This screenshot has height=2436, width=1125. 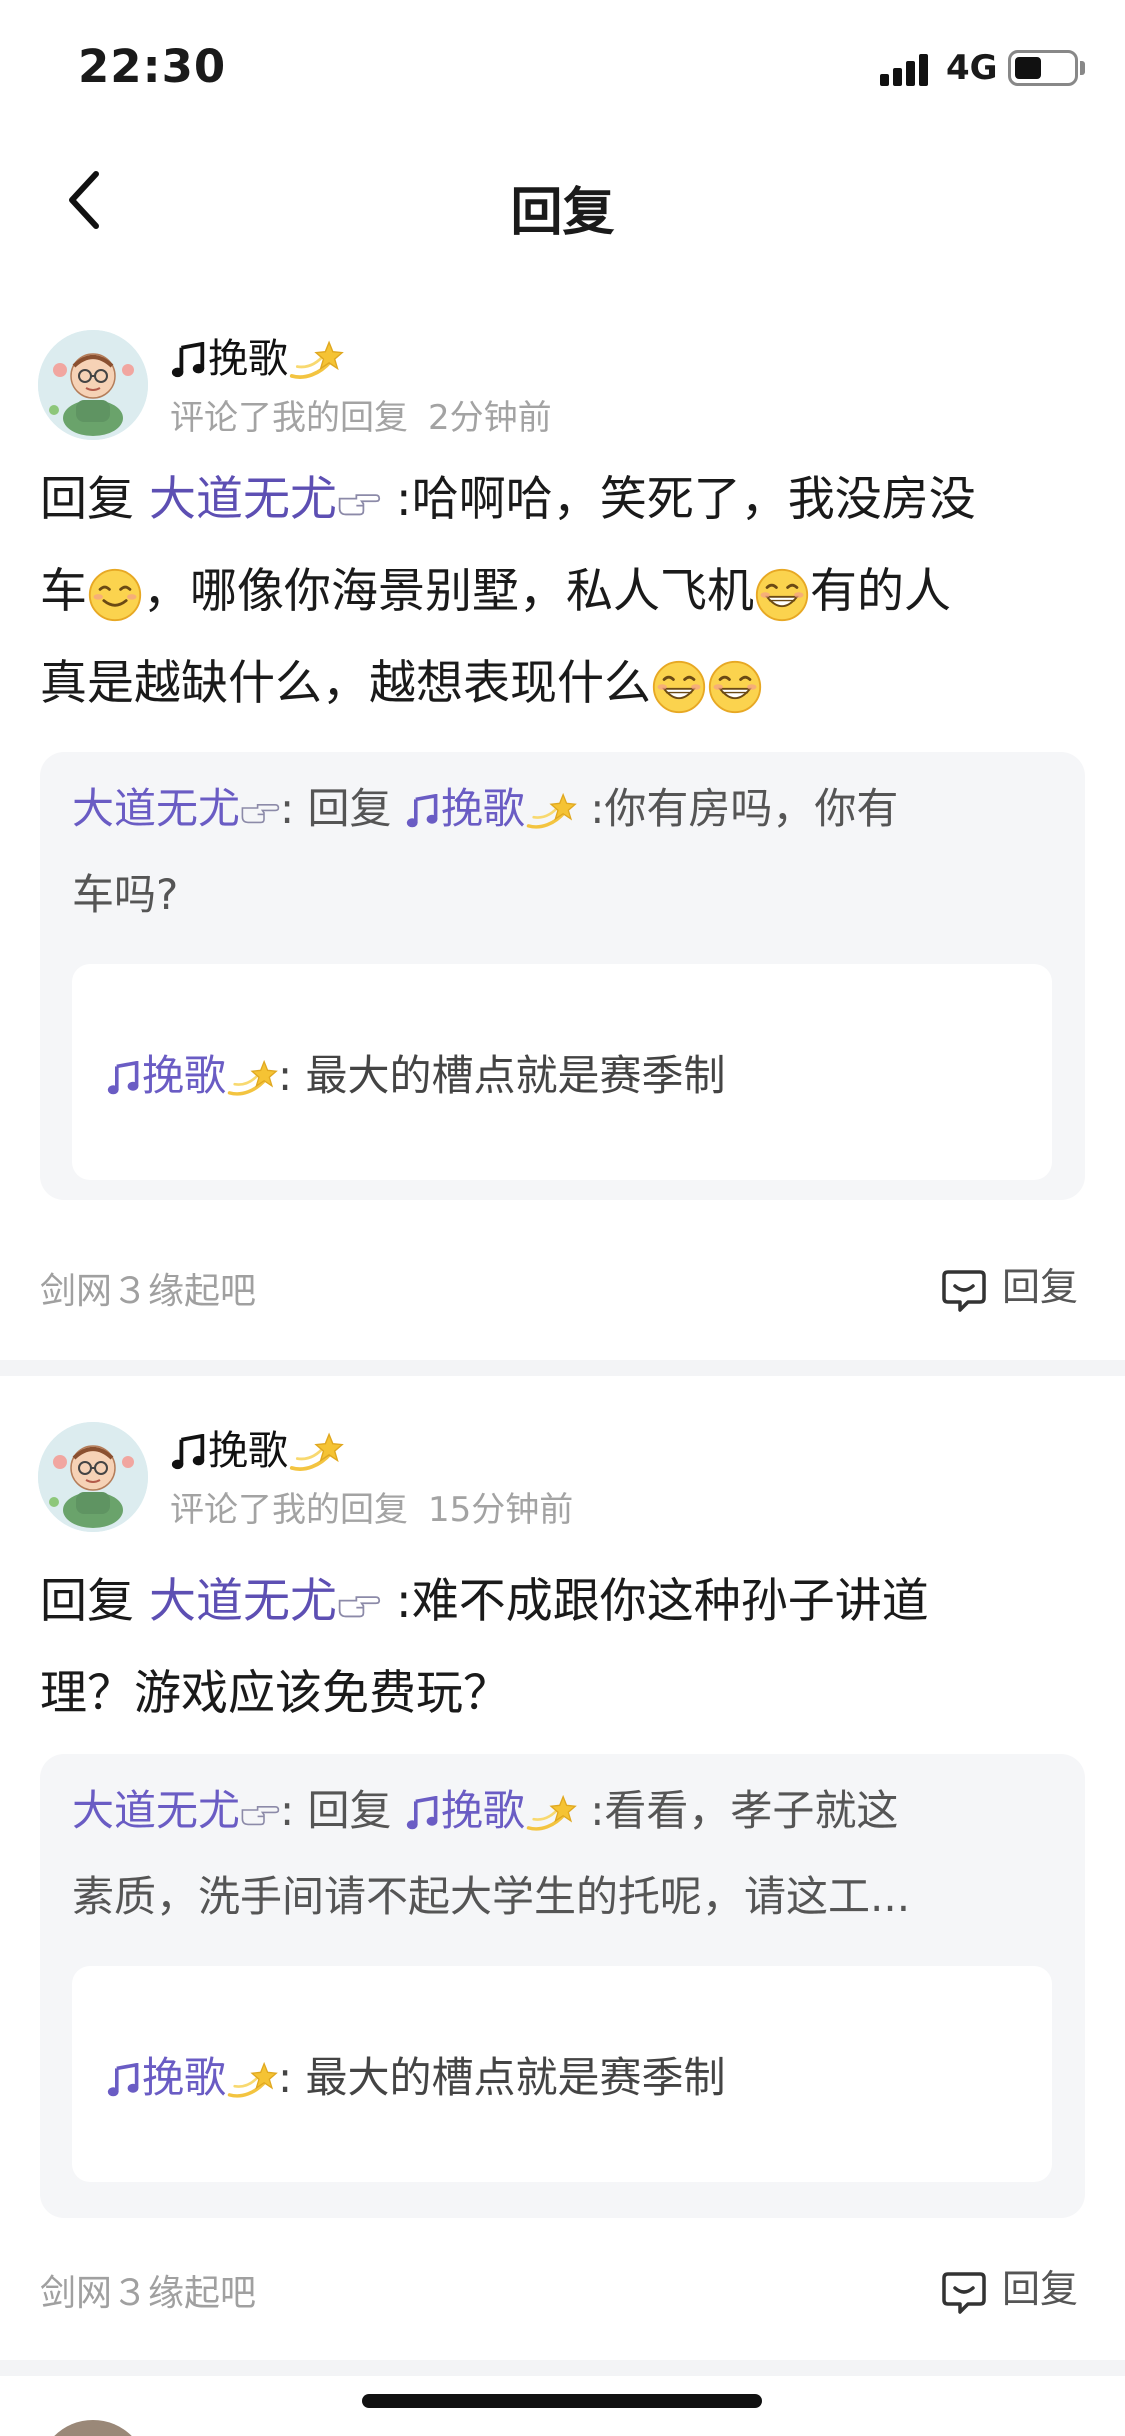 I want to click on reply-line-2: 理？游戏应该免费玩？, so click(x=275, y=1693).